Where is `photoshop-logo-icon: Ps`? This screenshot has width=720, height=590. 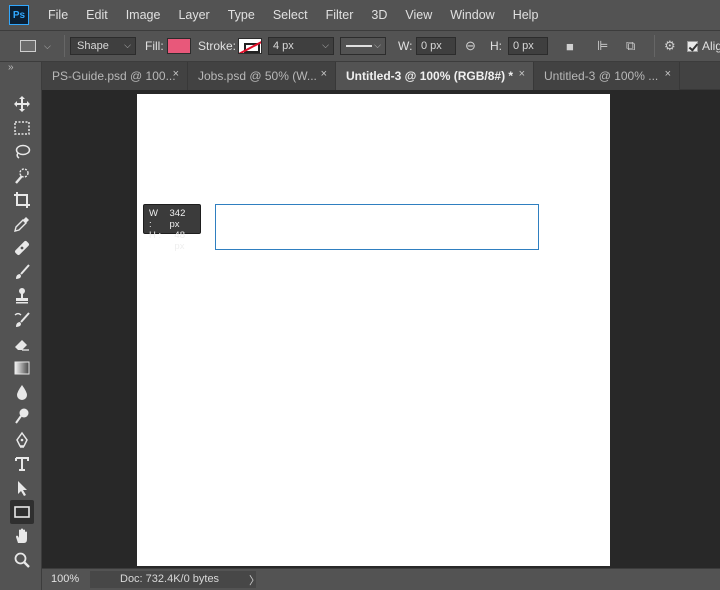
photoshop-logo-icon: Ps is located at coordinates (19, 15).